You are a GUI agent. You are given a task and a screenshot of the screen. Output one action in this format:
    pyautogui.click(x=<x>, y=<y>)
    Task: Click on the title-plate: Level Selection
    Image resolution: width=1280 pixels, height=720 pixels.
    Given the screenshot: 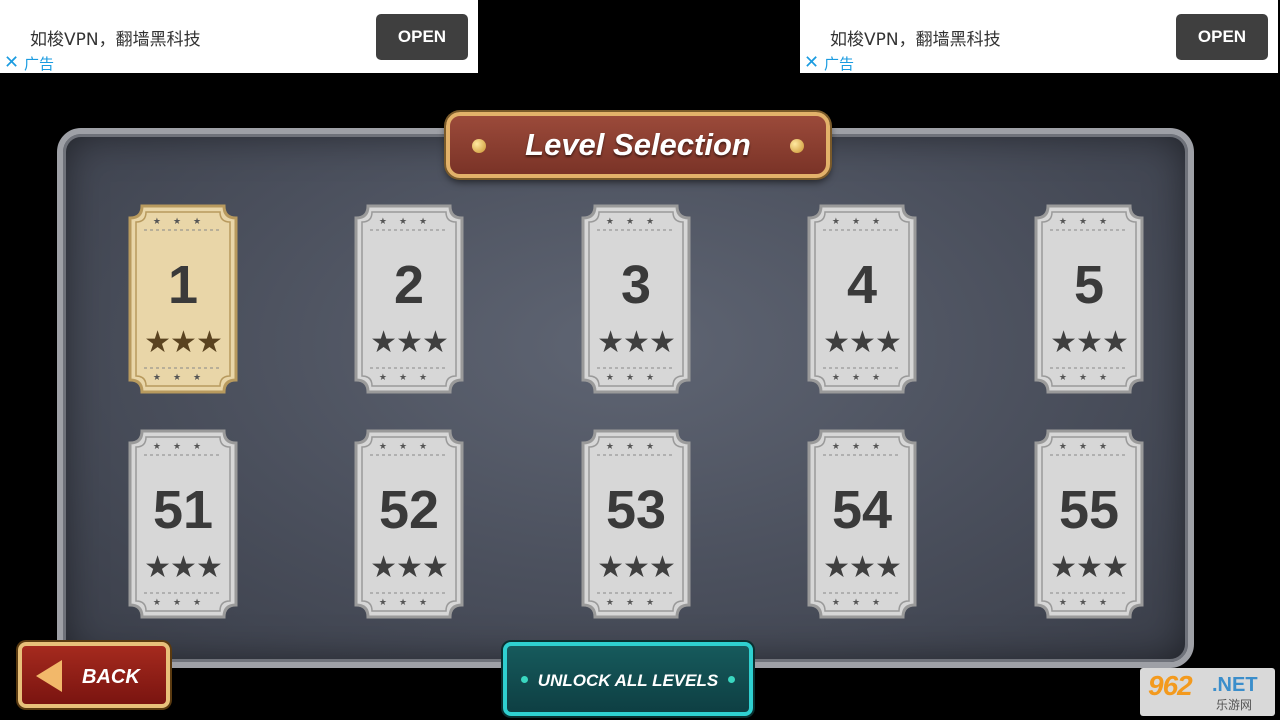 What is the action you would take?
    pyautogui.click(x=638, y=145)
    